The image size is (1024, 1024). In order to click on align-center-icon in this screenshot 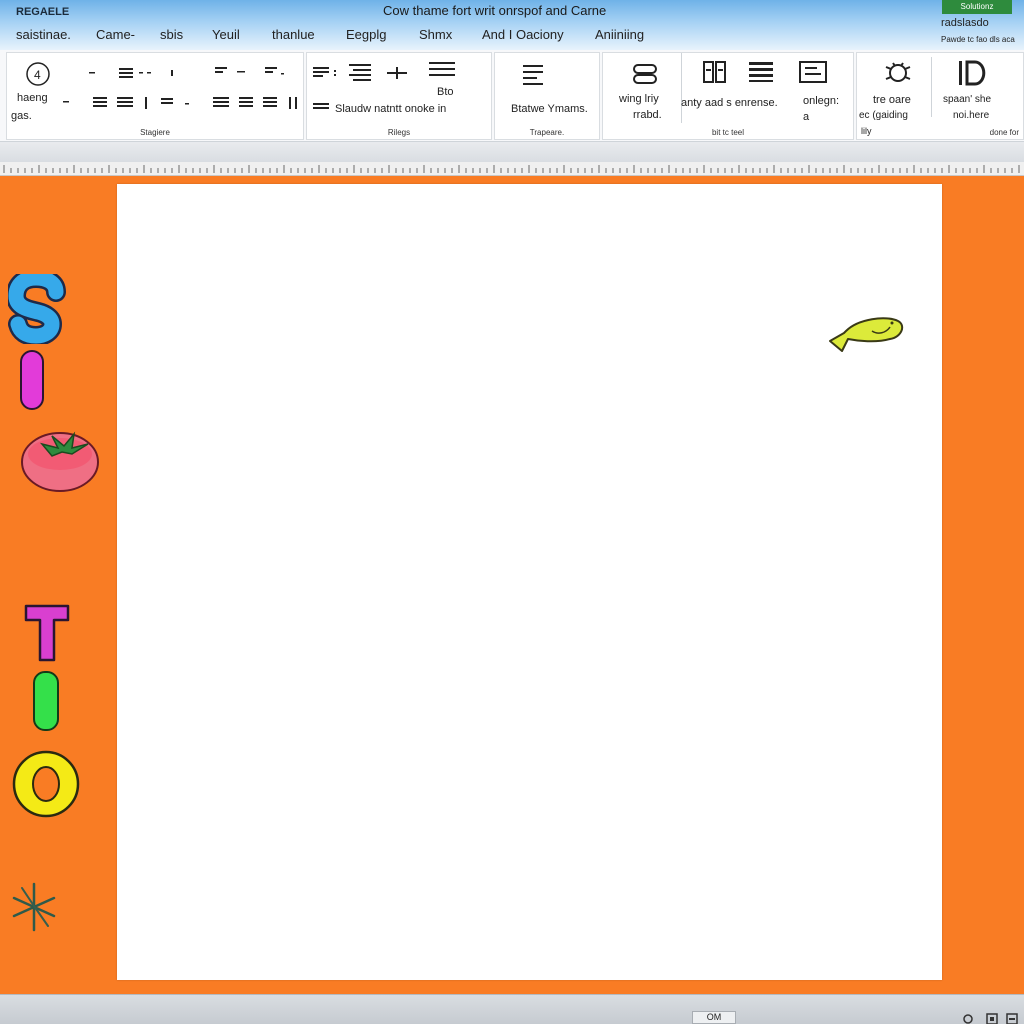, I will do `click(255, 72)`.